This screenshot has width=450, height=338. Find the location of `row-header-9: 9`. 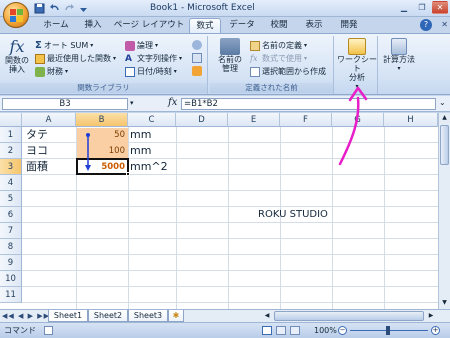

row-header-9: 9 is located at coordinates (11, 263).